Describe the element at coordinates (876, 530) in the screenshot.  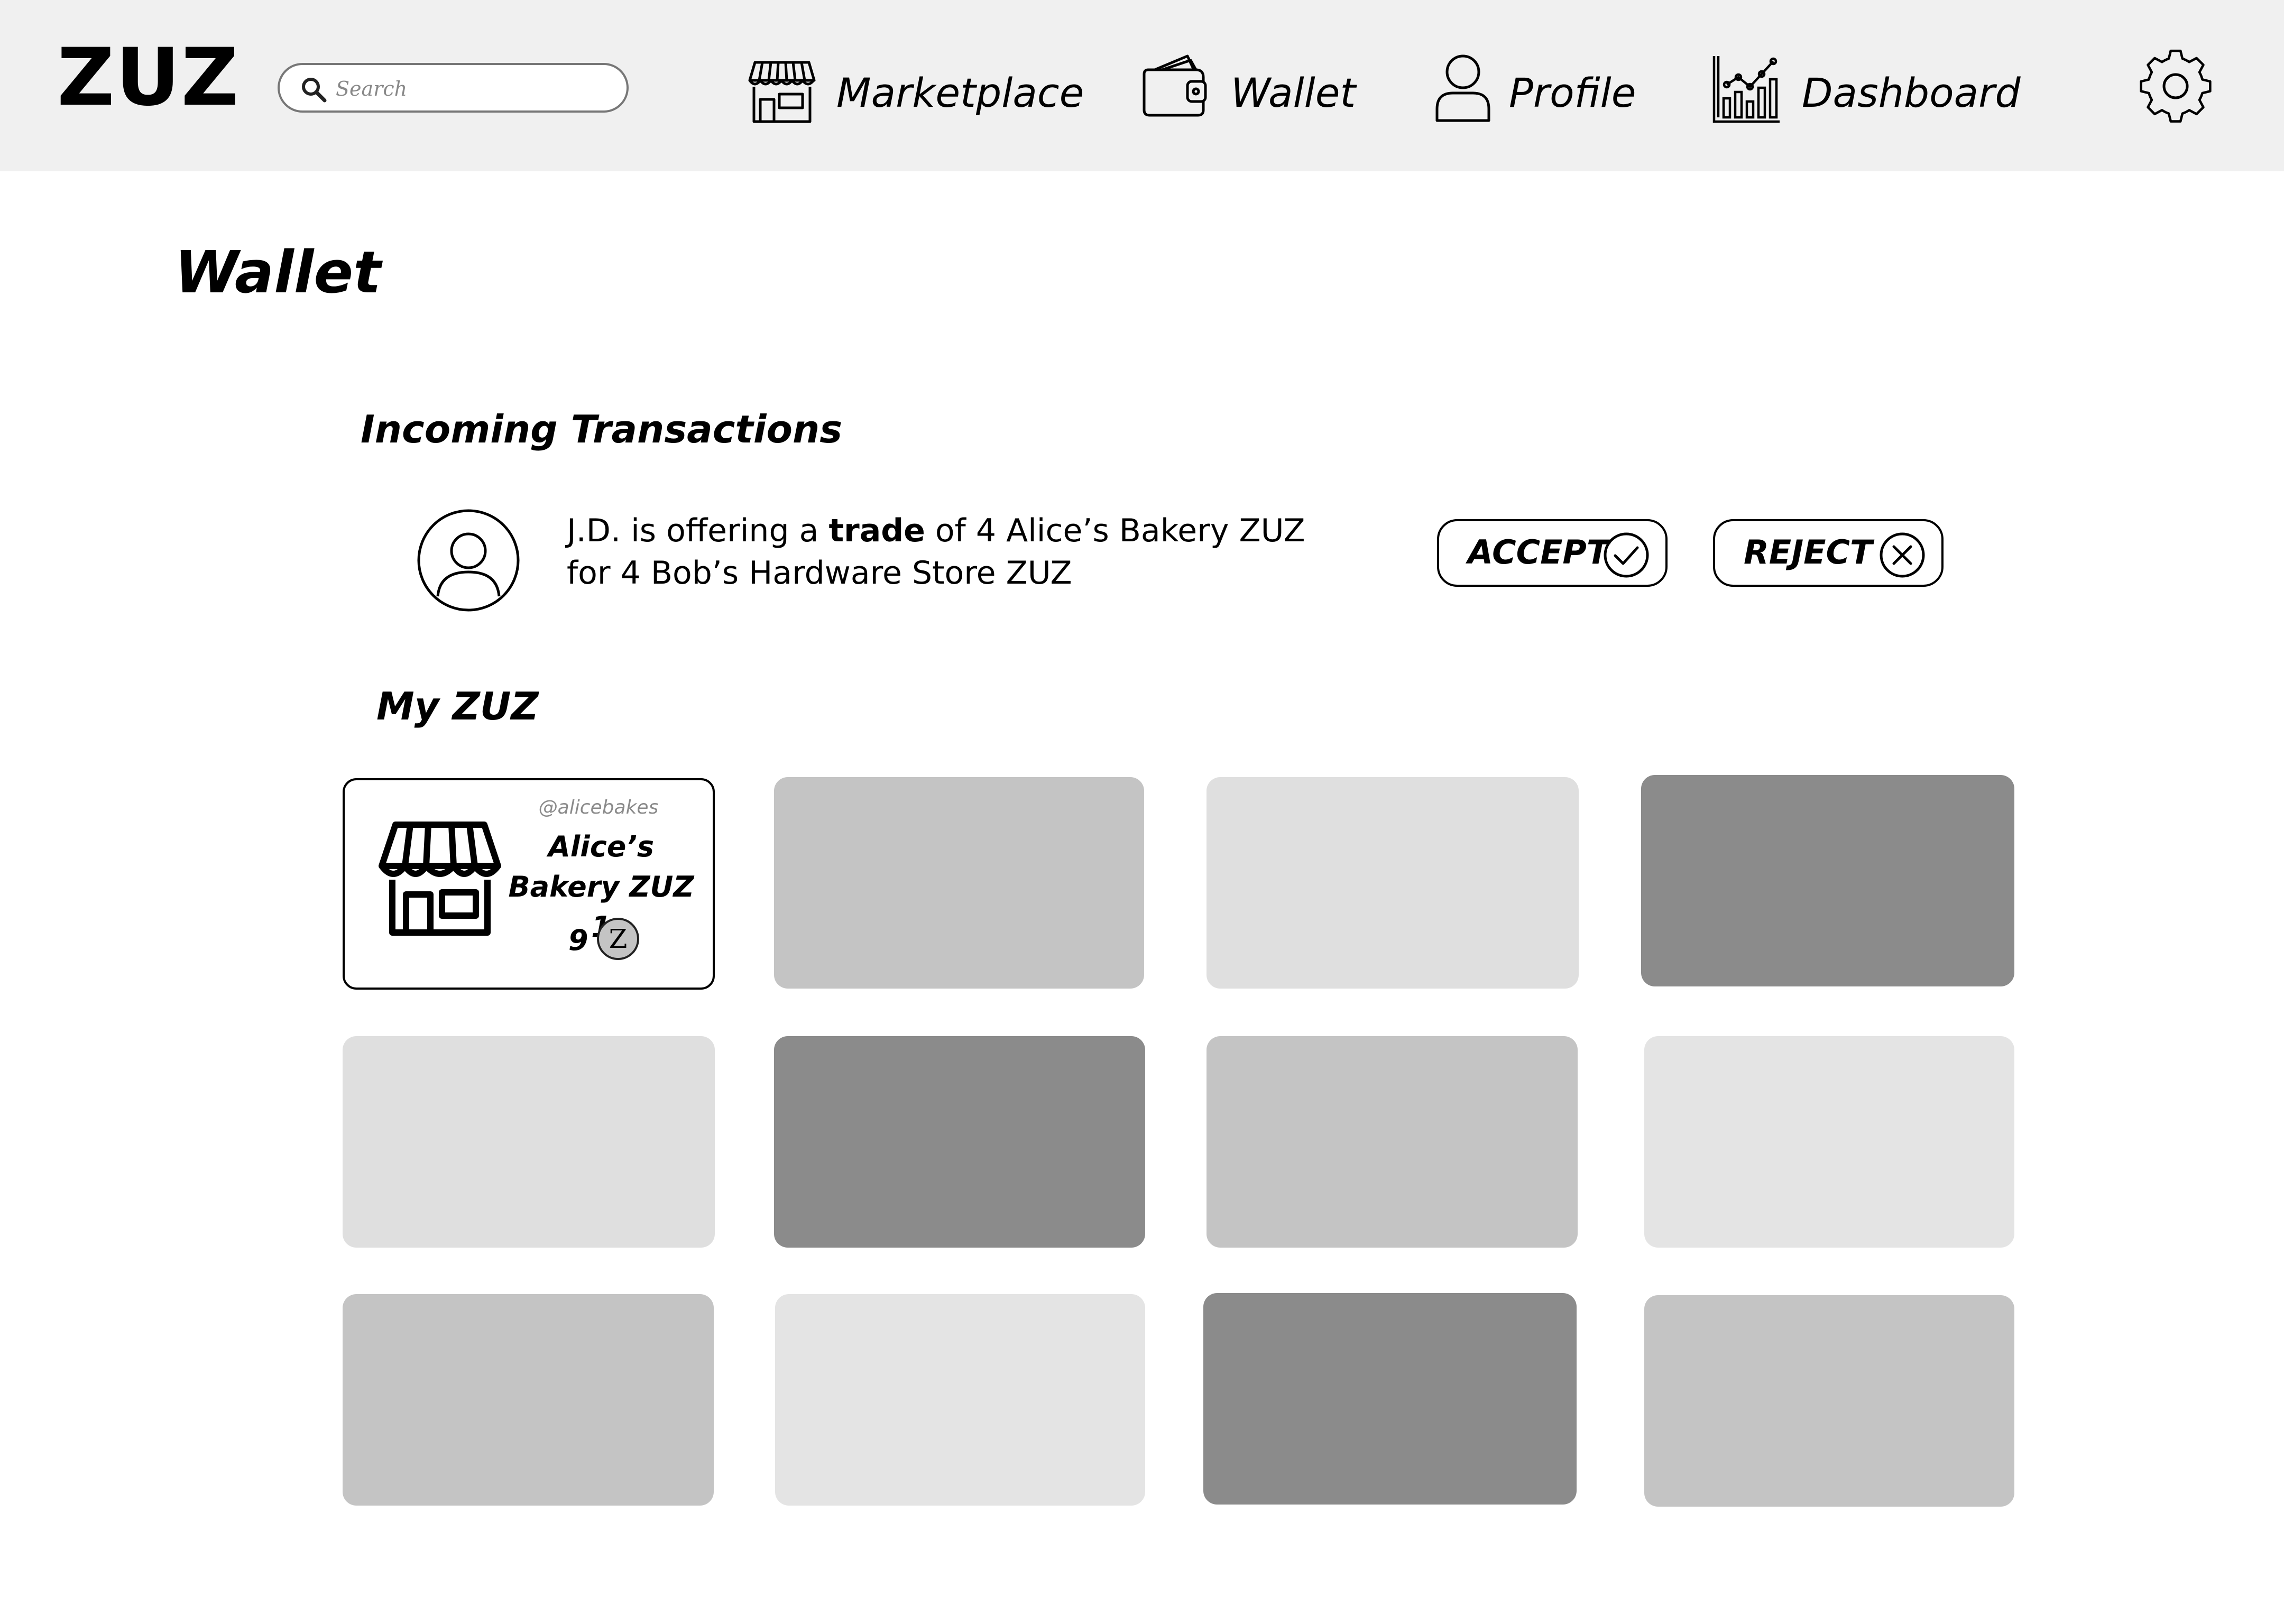
I see `transaction-type: trade` at that location.